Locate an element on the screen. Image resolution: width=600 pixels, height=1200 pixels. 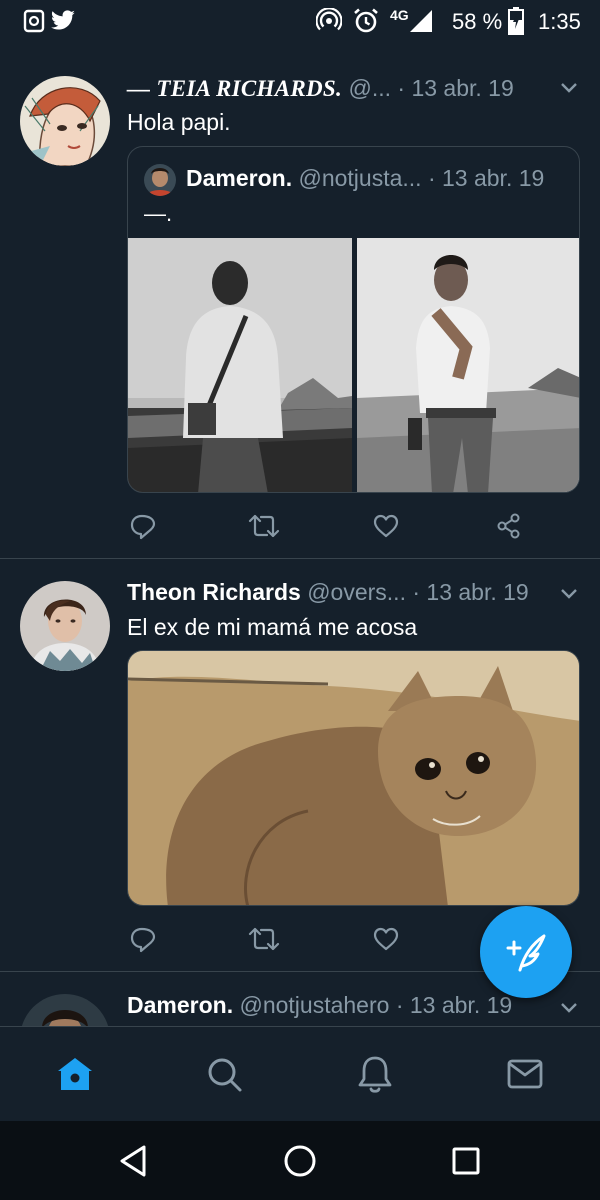
quoted-header: Dameron. @notjusta... · 13 abr. 19 is located at coordinates (365, 178).